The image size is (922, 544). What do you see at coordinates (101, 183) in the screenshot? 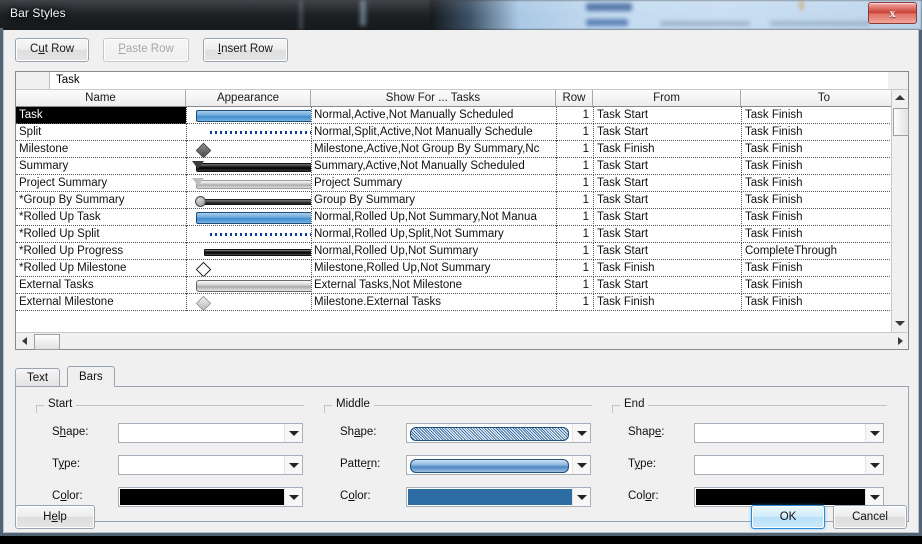
I see `cell-name: Project Summary` at bounding box center [101, 183].